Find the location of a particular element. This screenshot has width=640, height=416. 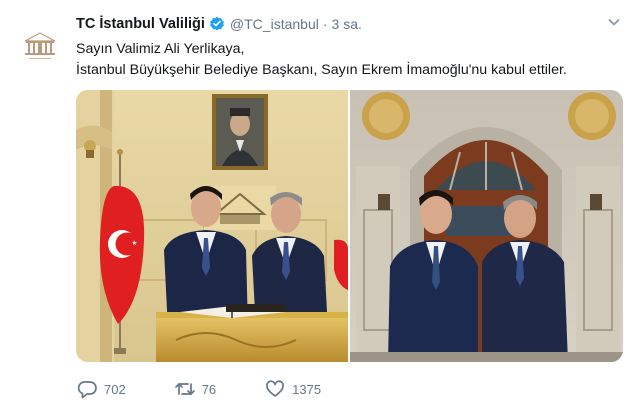

more-options-chevron-down-icon is located at coordinates (614, 22).